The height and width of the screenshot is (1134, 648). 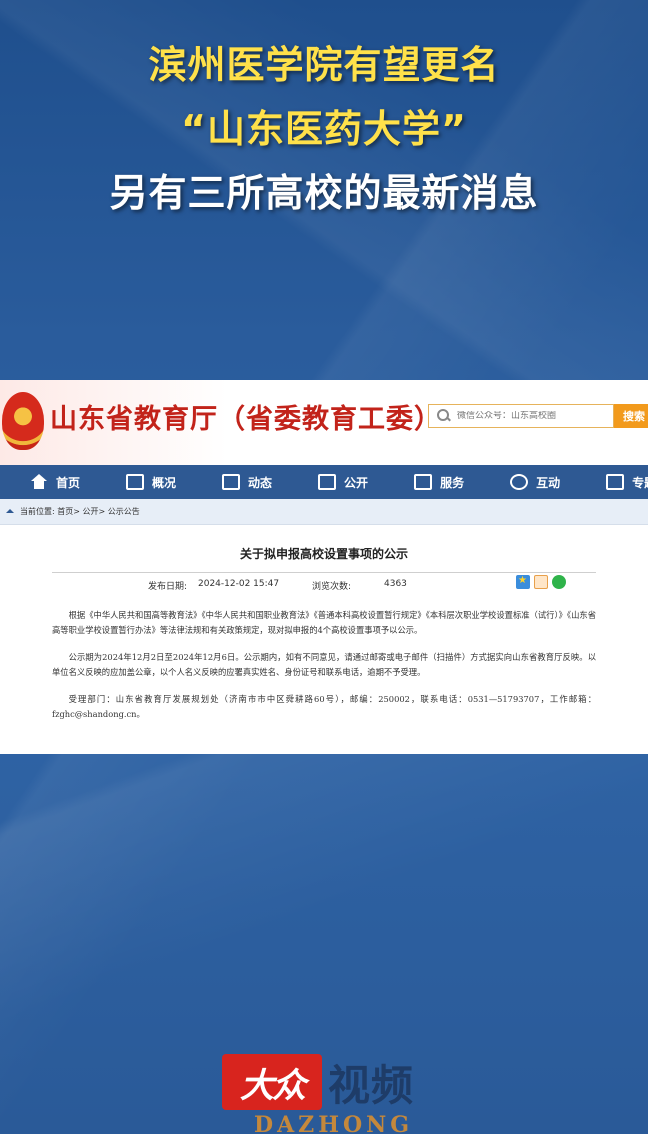 I want to click on chat-icon, so click(x=519, y=482).